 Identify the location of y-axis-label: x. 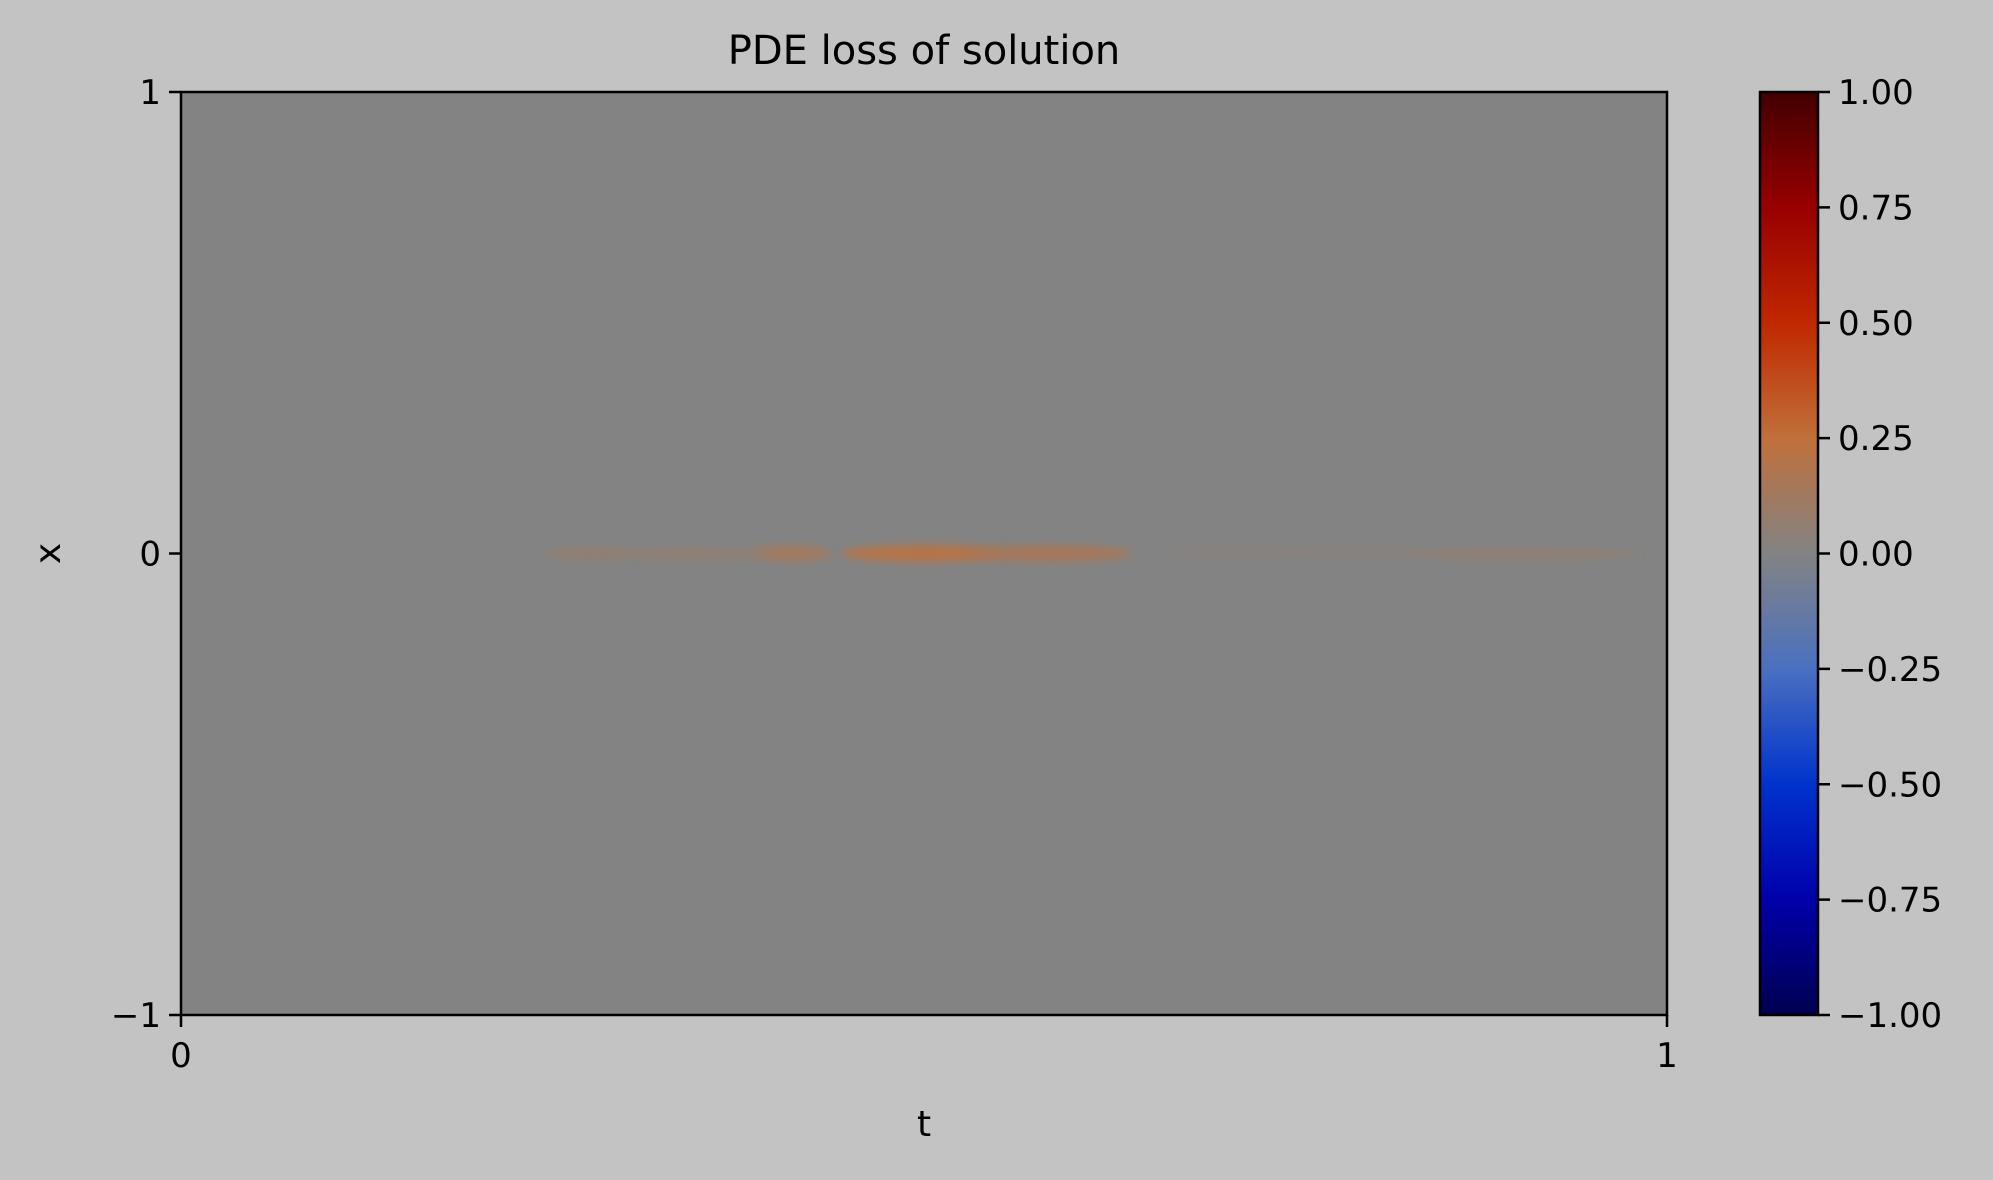
(48, 553).